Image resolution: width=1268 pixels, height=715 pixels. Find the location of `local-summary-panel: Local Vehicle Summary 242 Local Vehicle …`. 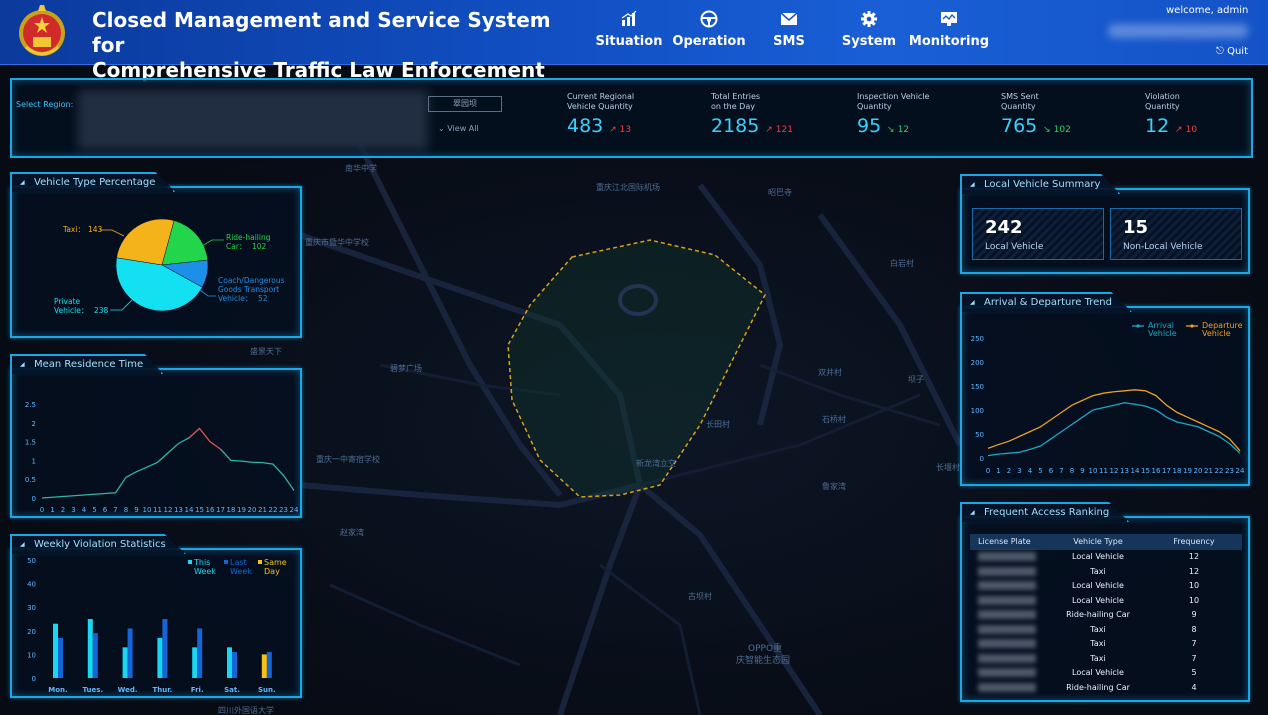

local-summary-panel: Local Vehicle Summary 242 Local Vehicle … is located at coordinates (1105, 224).